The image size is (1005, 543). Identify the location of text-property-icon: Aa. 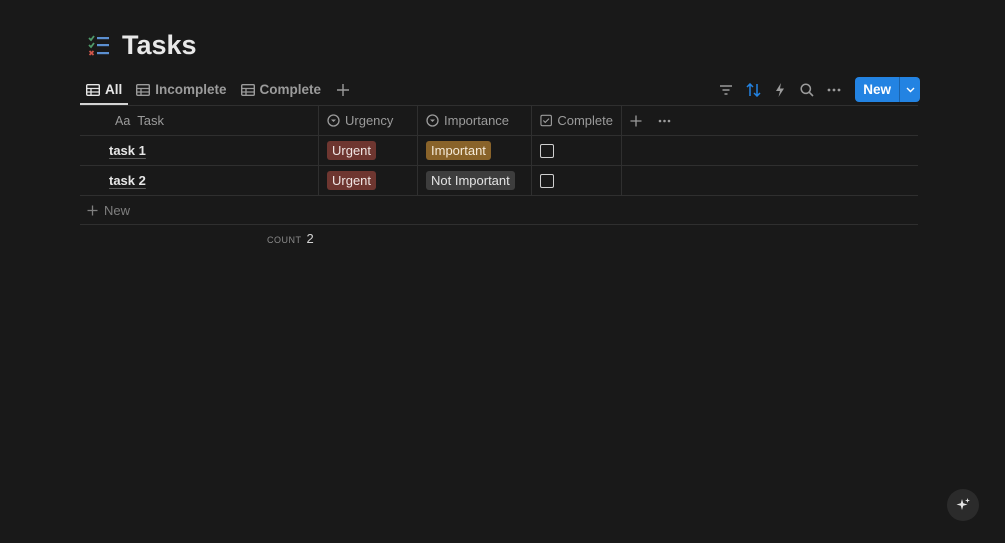
(123, 120).